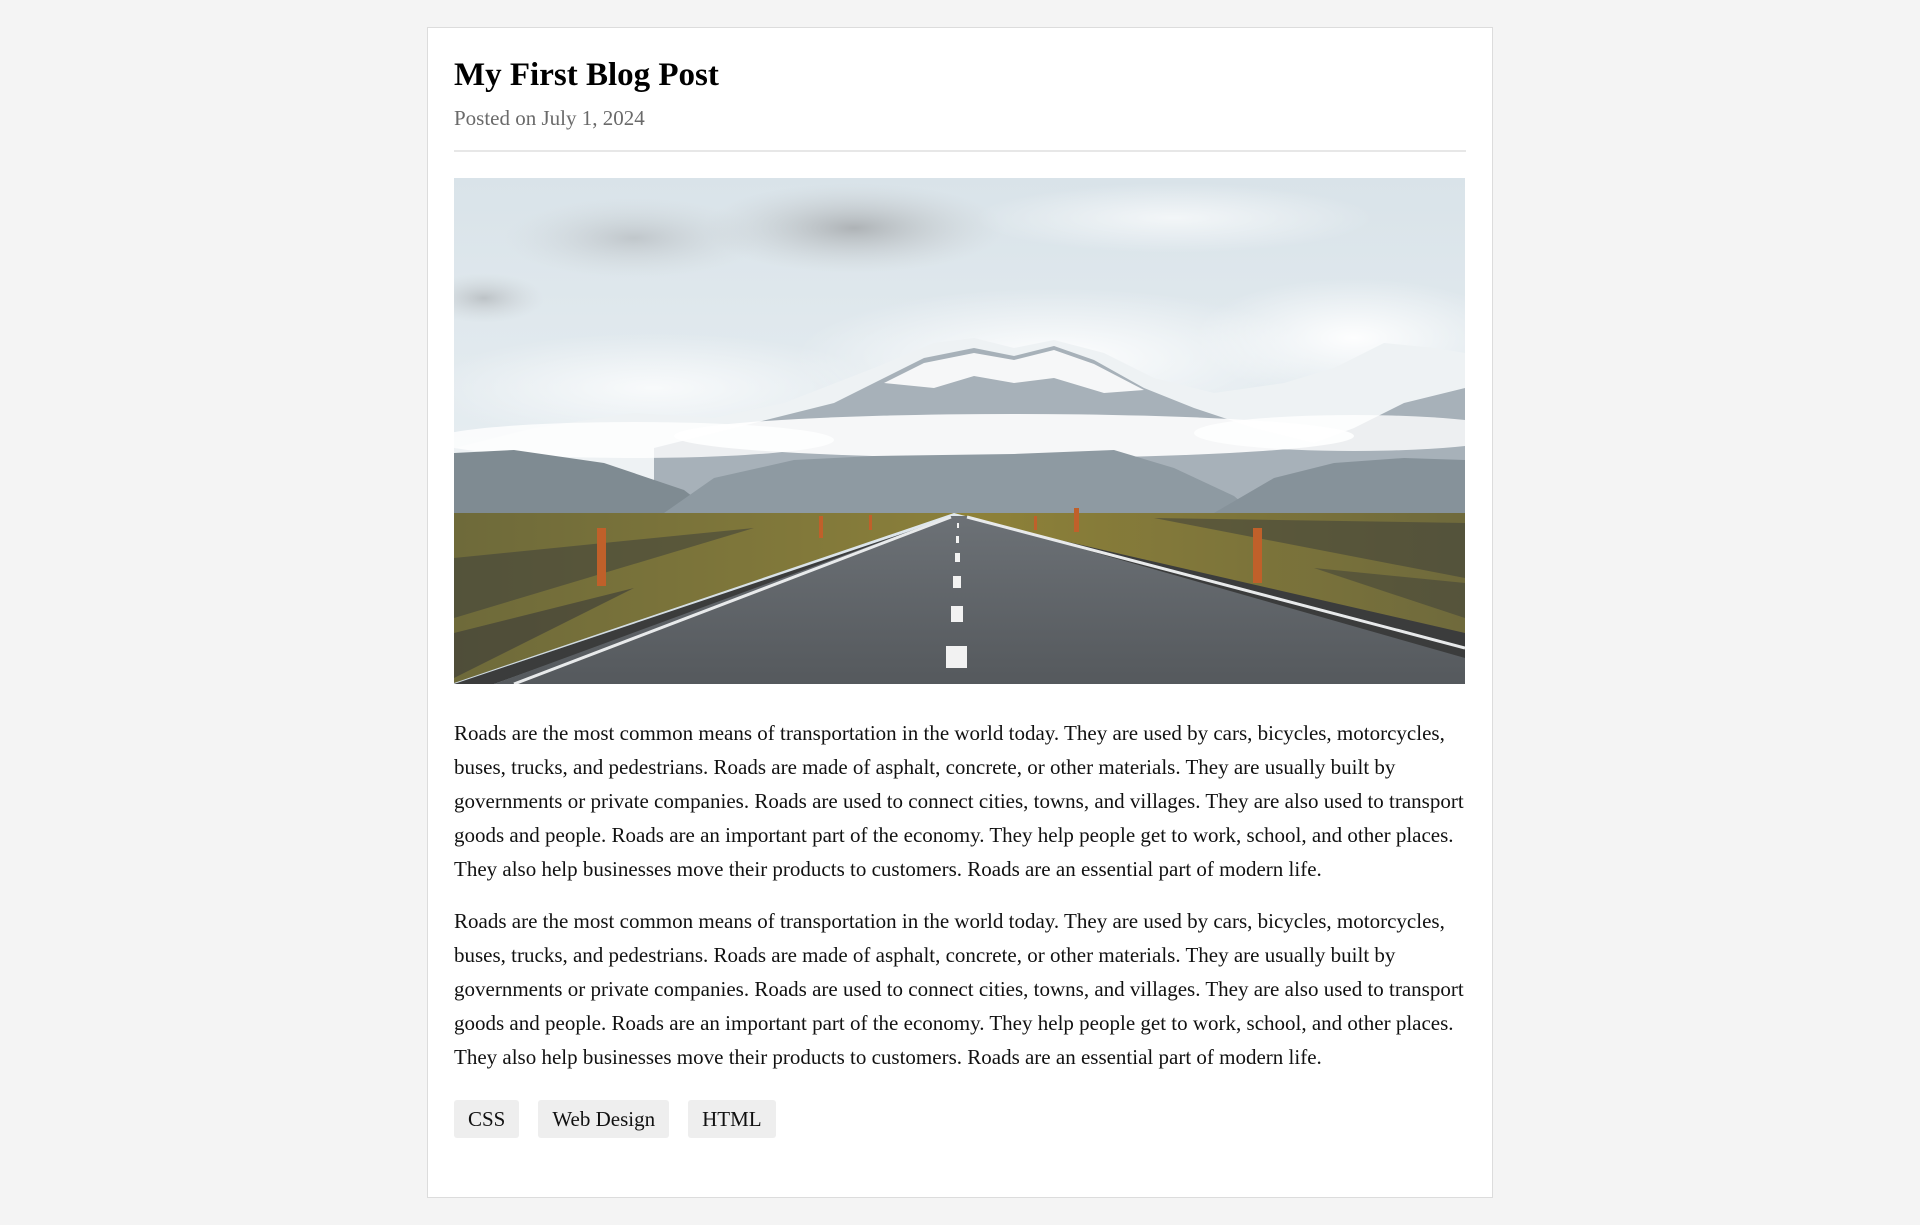  What do you see at coordinates (732, 1119) in the screenshot?
I see `tag-html: HTML` at bounding box center [732, 1119].